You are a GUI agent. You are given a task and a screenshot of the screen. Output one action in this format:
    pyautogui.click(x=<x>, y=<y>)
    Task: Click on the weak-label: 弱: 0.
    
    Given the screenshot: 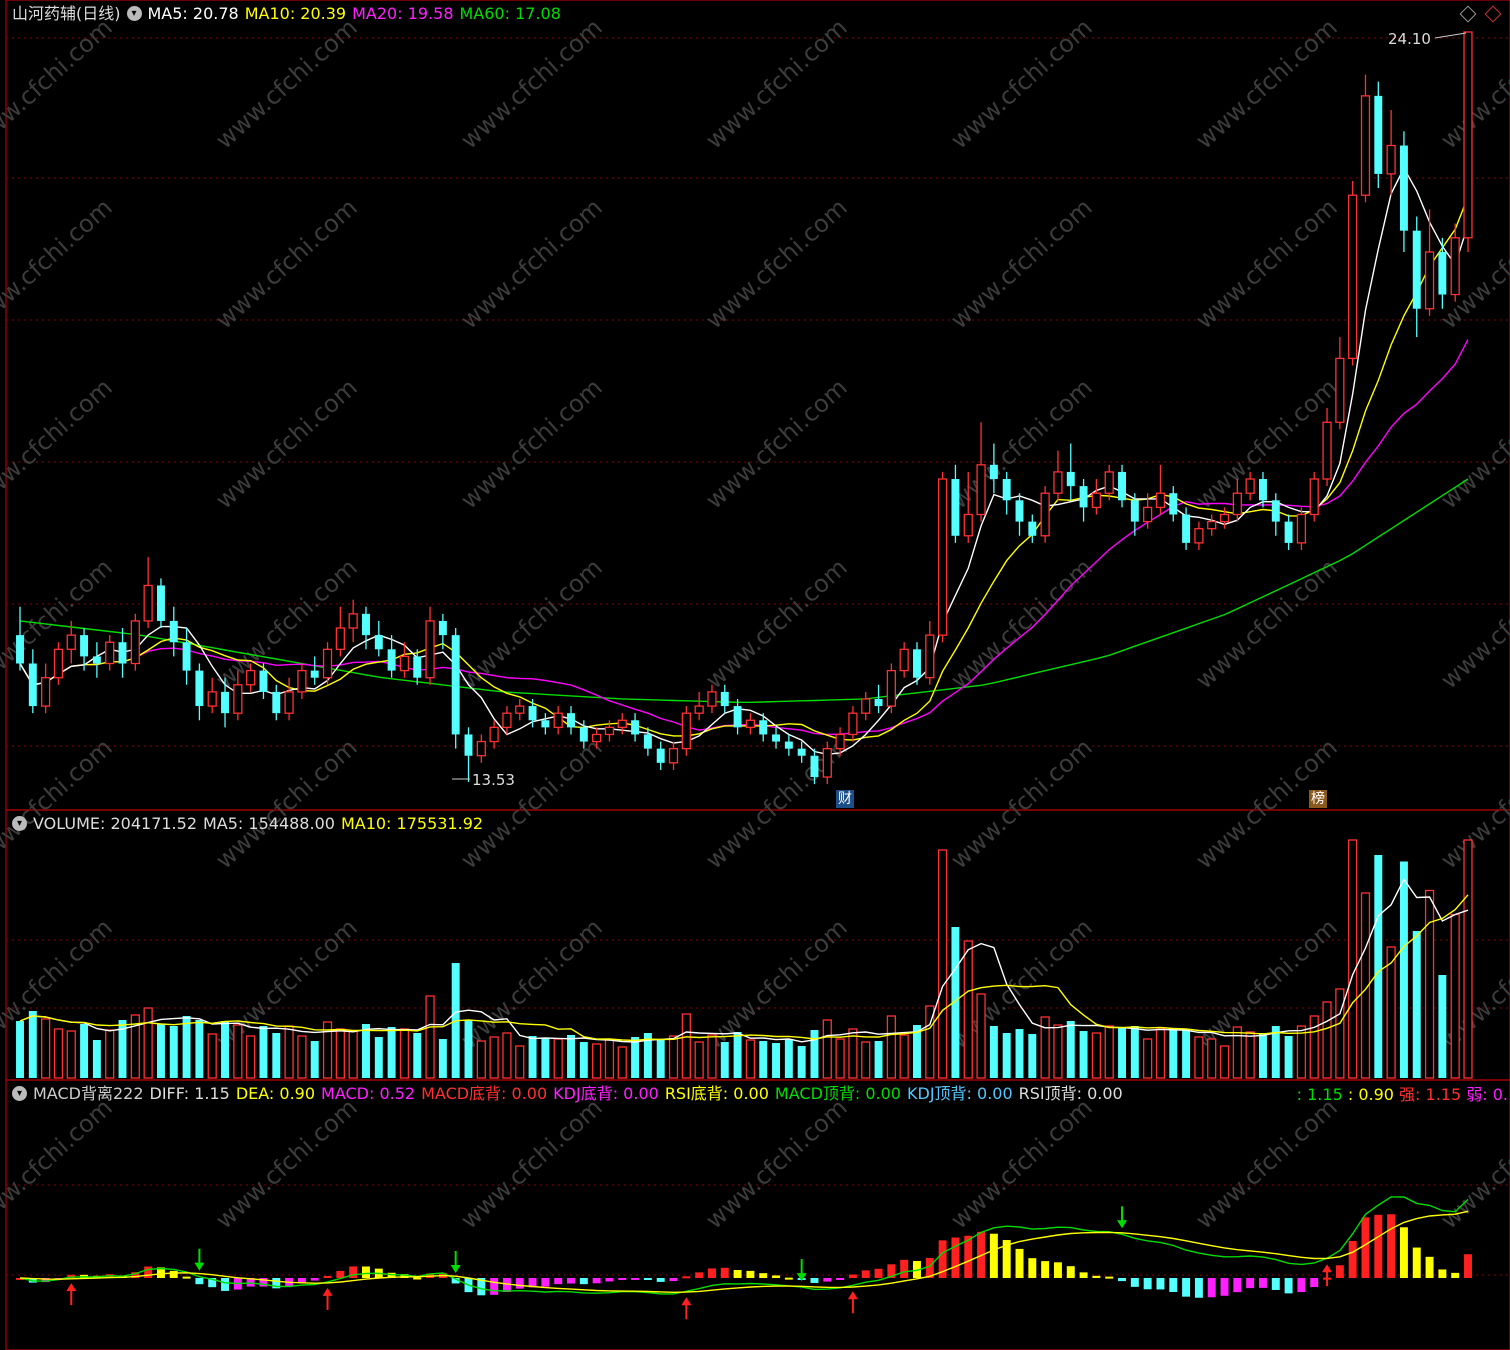 What is the action you would take?
    pyautogui.click(x=1487, y=1094)
    